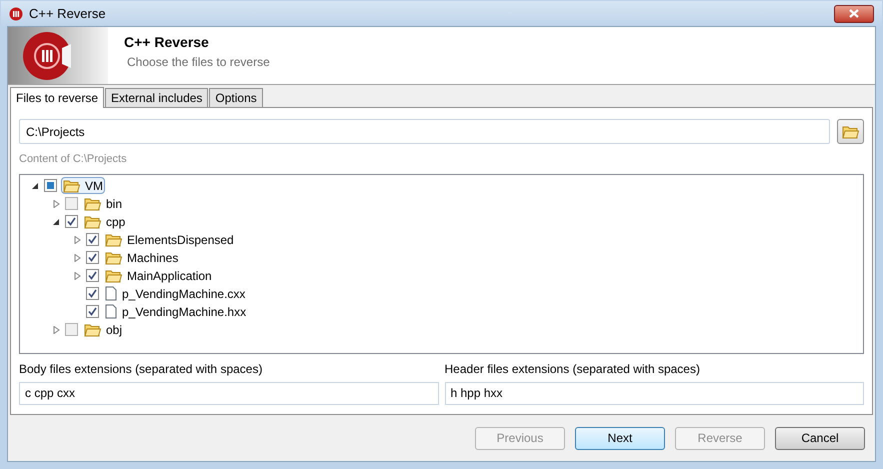  What do you see at coordinates (103, 203) in the screenshot?
I see `tree-item: bin` at bounding box center [103, 203].